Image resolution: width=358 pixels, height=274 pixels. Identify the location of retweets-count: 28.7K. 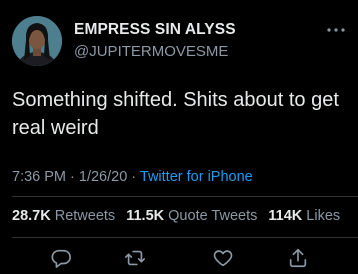
(31, 216).